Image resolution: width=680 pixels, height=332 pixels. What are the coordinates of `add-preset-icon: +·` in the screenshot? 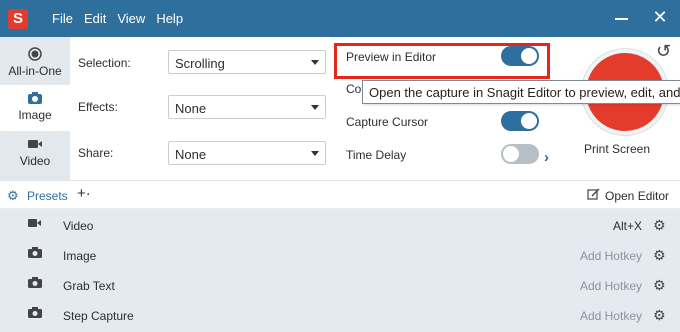 It's located at (84, 193).